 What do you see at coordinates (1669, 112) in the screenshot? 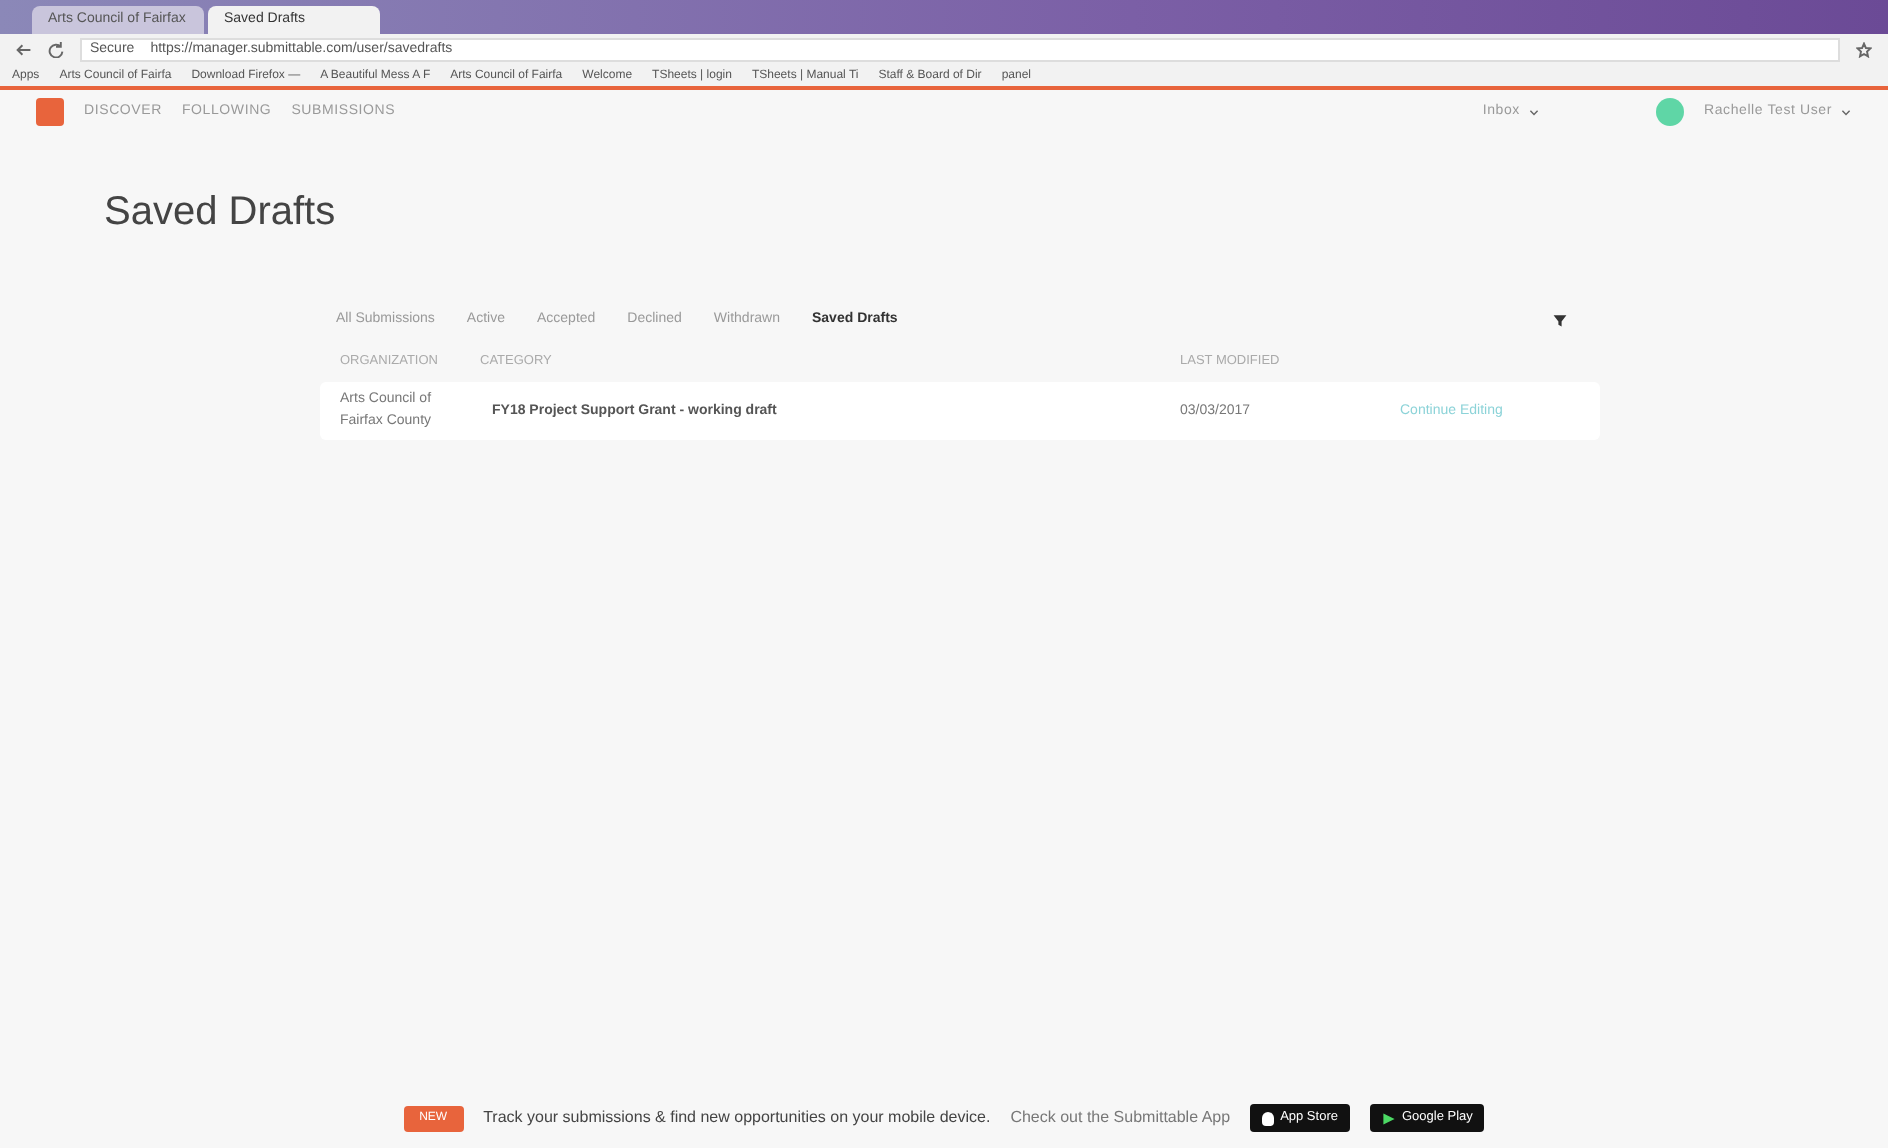
I see `avatar-icon` at bounding box center [1669, 112].